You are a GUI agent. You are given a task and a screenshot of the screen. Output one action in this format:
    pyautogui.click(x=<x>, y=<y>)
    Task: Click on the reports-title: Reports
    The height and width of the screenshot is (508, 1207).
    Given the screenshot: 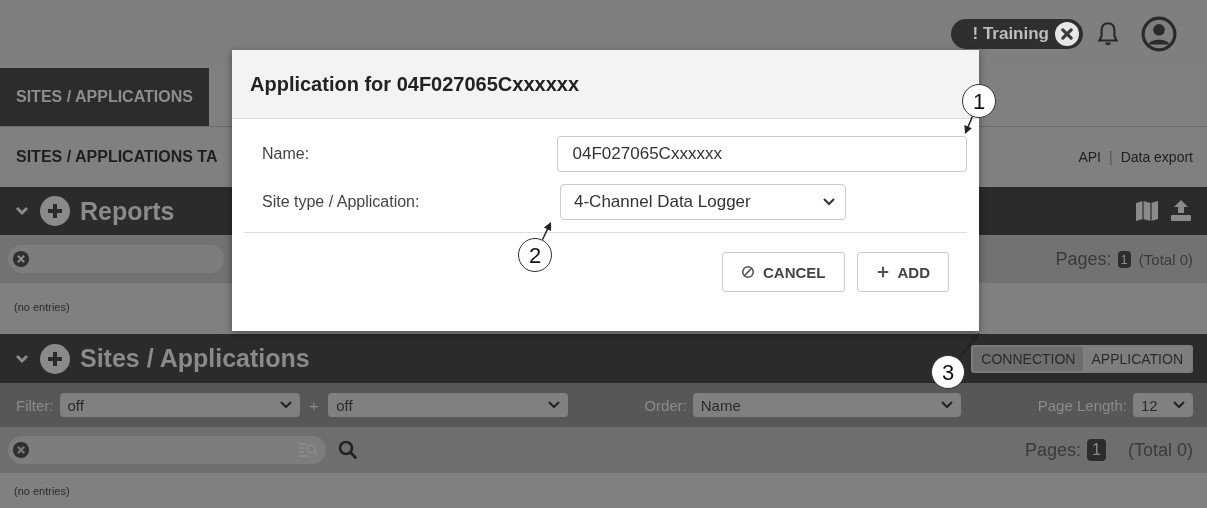 What is the action you would take?
    pyautogui.click(x=127, y=211)
    